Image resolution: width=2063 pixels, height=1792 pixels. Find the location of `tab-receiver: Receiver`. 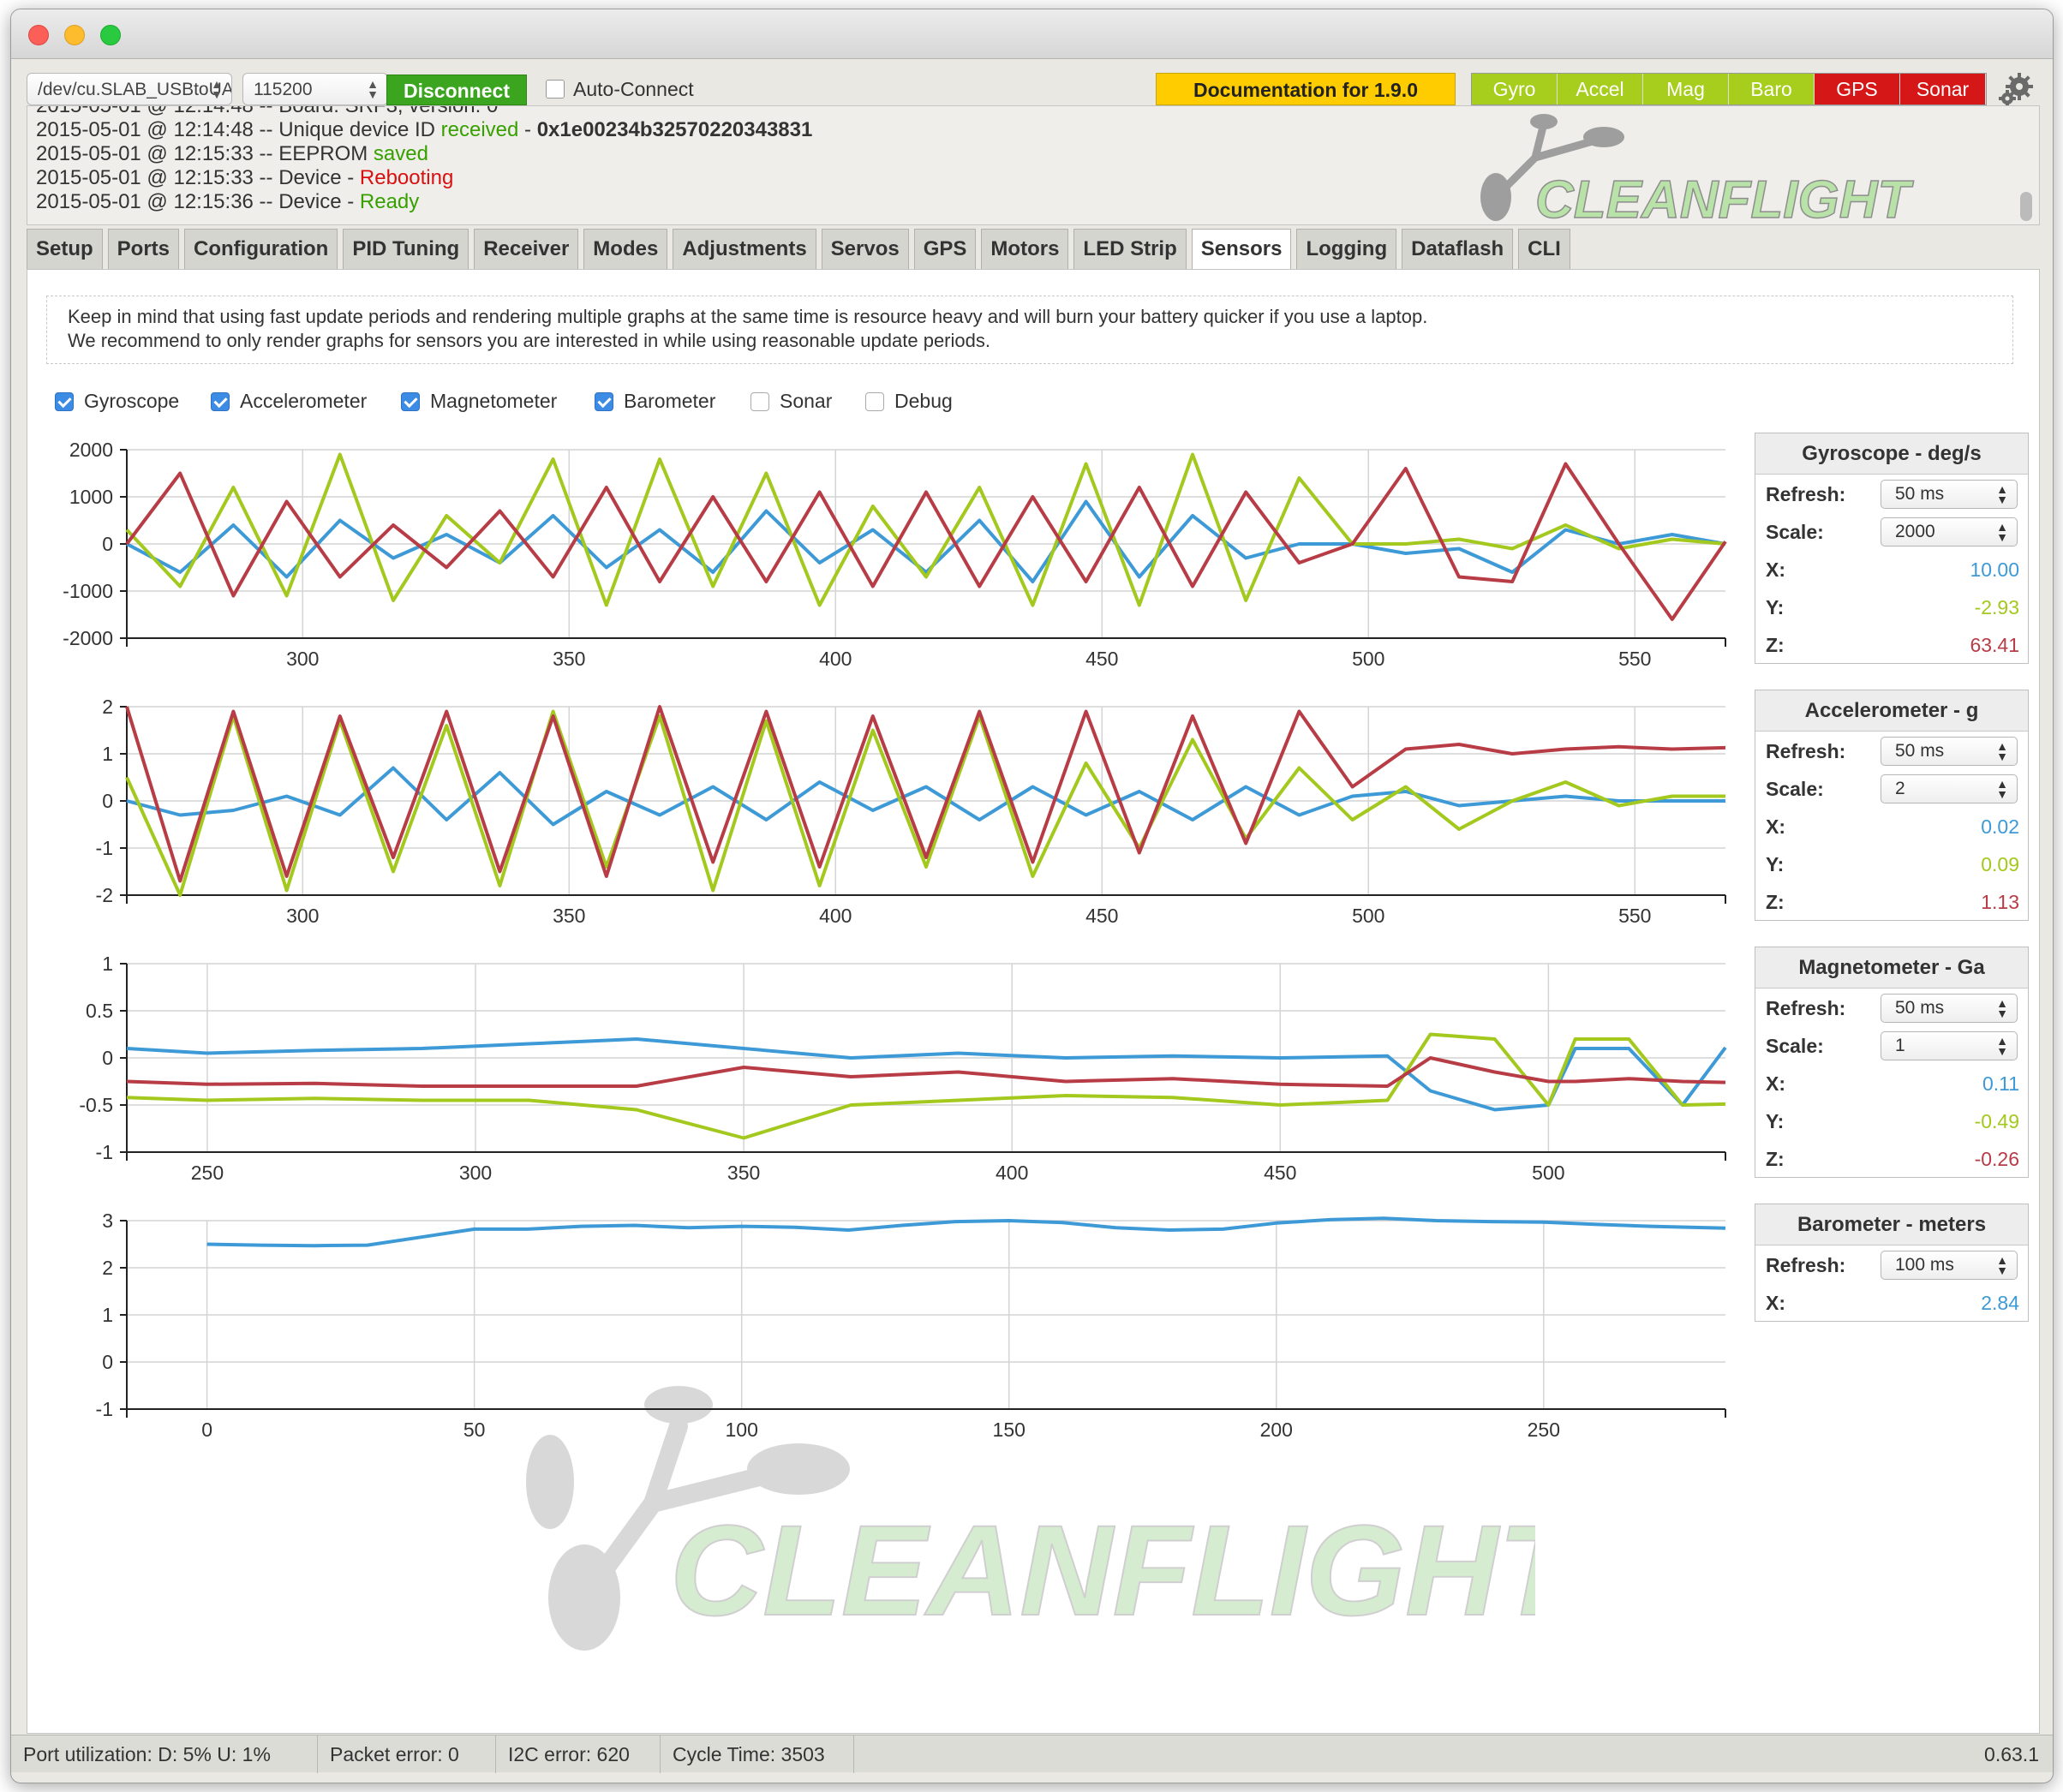

tab-receiver: Receiver is located at coordinates (526, 249).